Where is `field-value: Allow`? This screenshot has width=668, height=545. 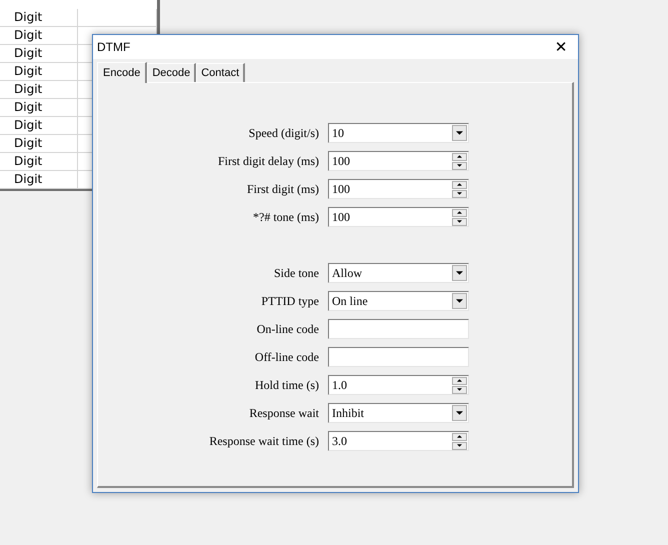 field-value: Allow is located at coordinates (347, 273).